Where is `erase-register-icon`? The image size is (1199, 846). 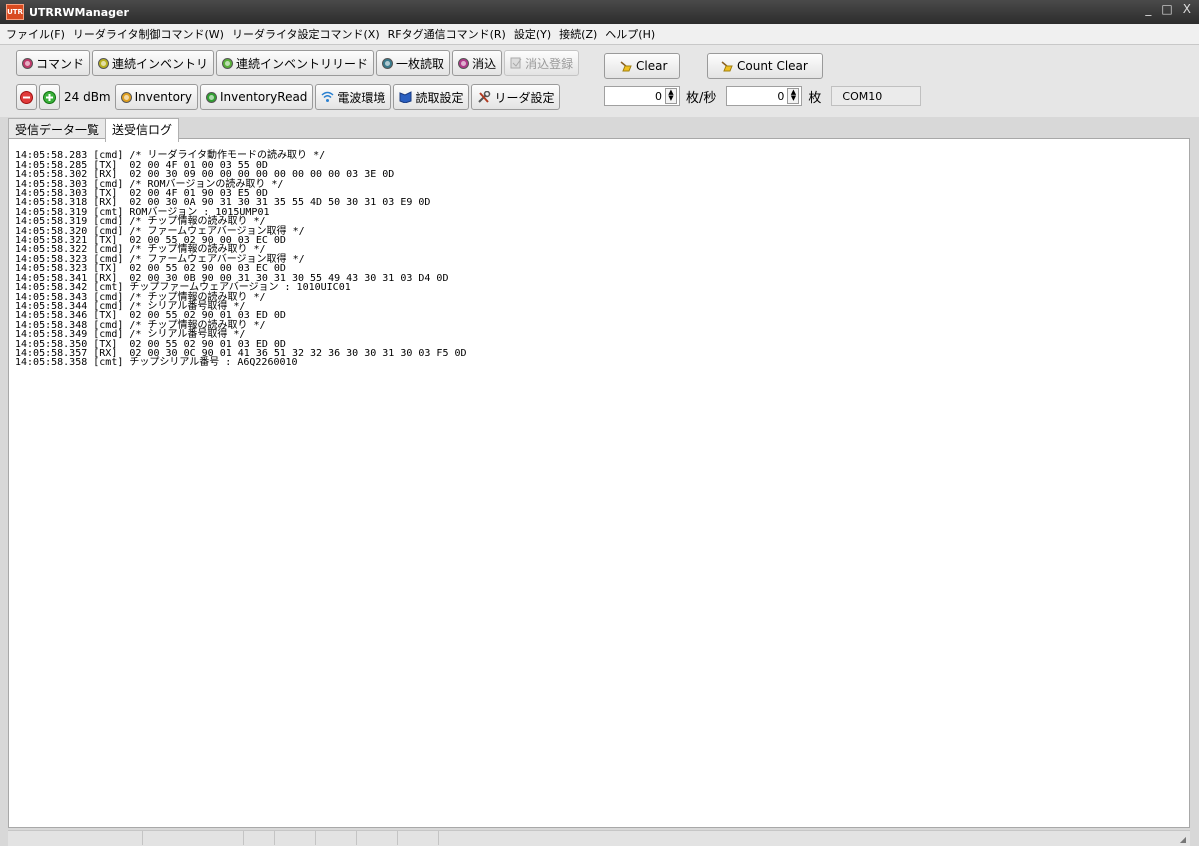
erase-register-icon is located at coordinates (516, 63).